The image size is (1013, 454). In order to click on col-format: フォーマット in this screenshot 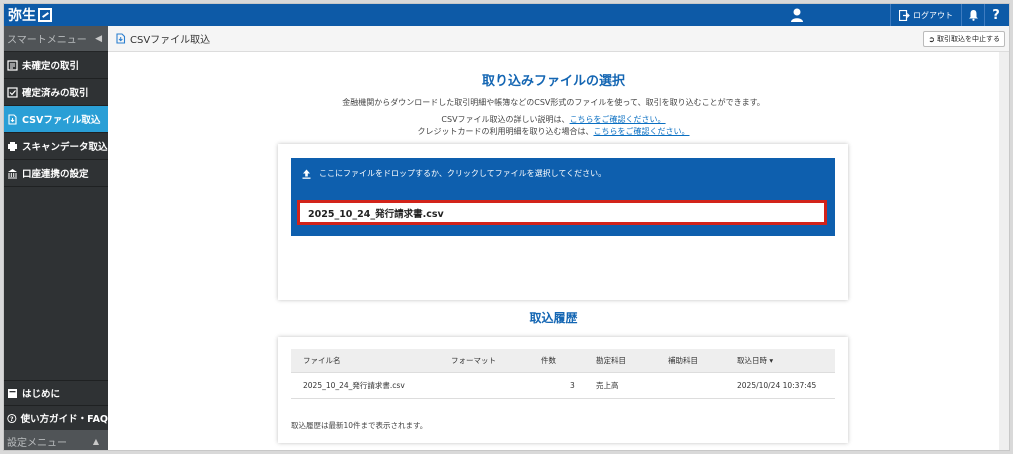, I will do `click(473, 360)`.